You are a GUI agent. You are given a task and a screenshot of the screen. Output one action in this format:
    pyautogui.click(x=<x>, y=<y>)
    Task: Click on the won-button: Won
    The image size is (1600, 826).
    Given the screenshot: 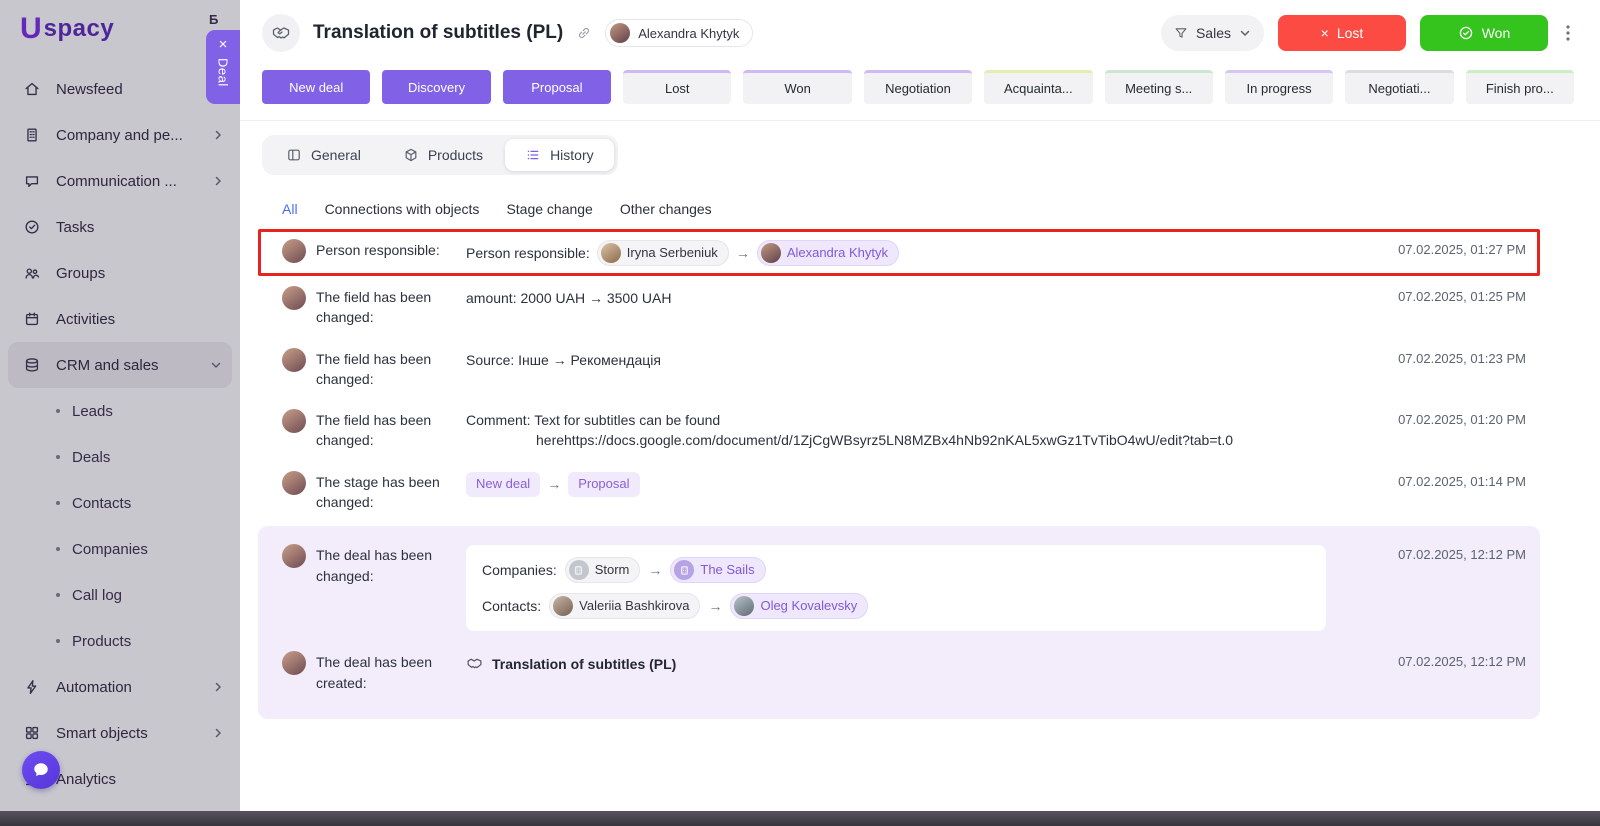 What is the action you would take?
    pyautogui.click(x=1484, y=33)
    